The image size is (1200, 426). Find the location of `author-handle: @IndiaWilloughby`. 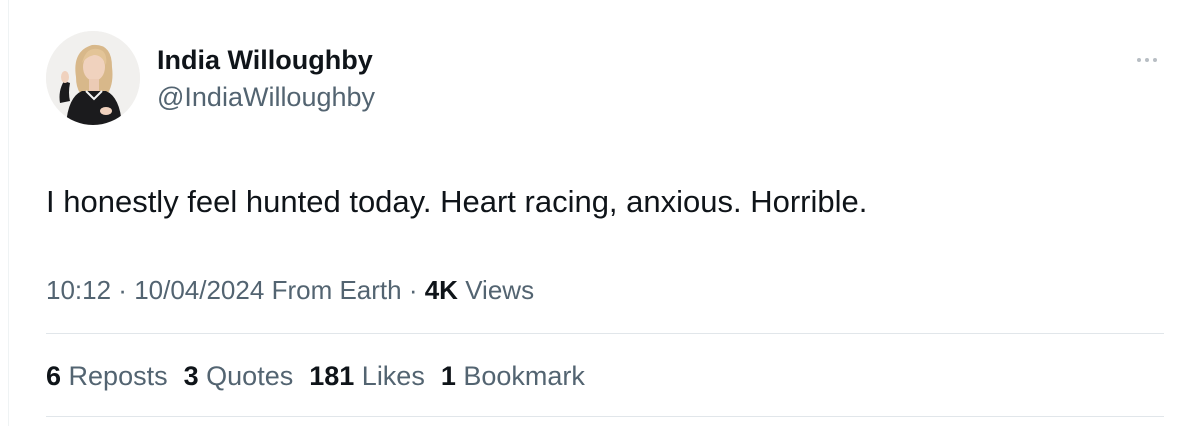

author-handle: @IndiaWilloughby is located at coordinates (266, 97).